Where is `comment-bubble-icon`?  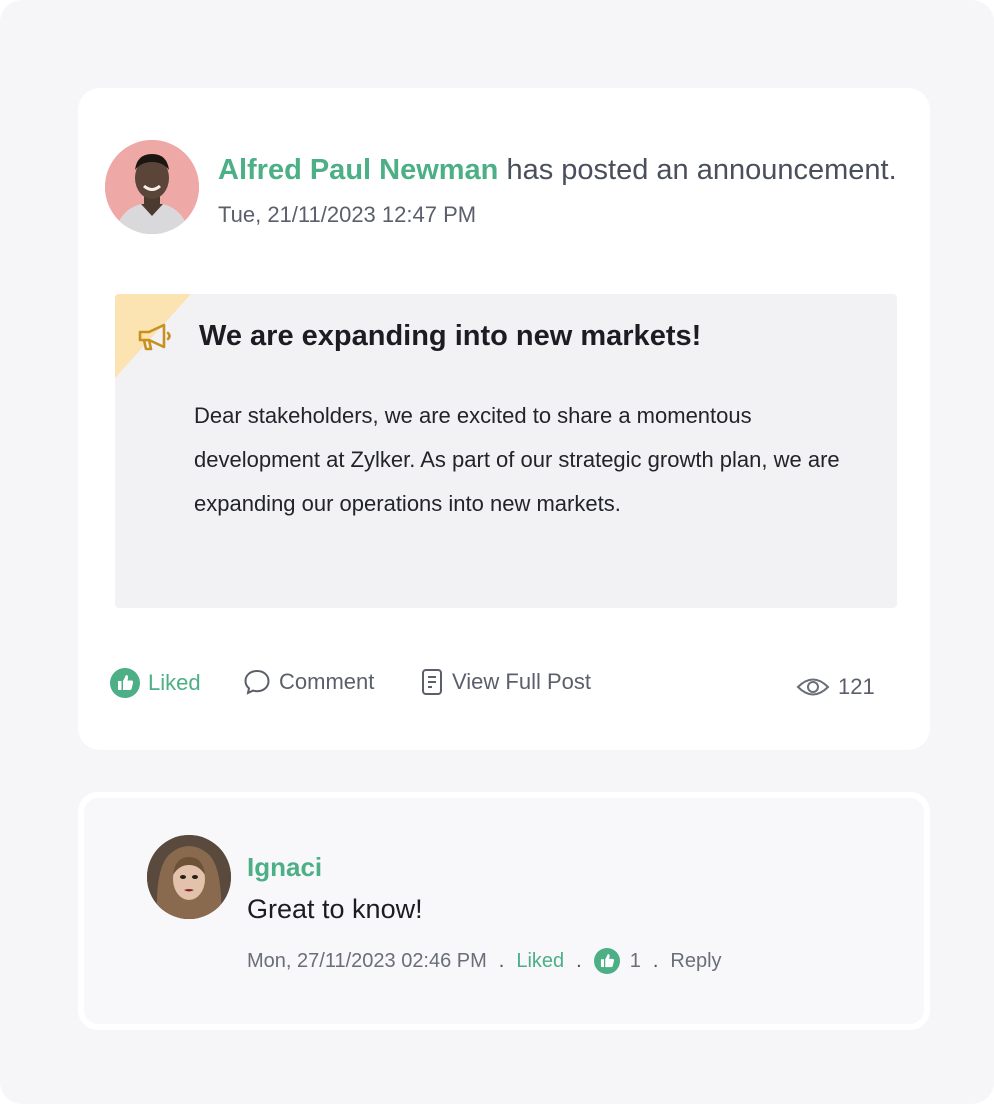 comment-bubble-icon is located at coordinates (257, 682).